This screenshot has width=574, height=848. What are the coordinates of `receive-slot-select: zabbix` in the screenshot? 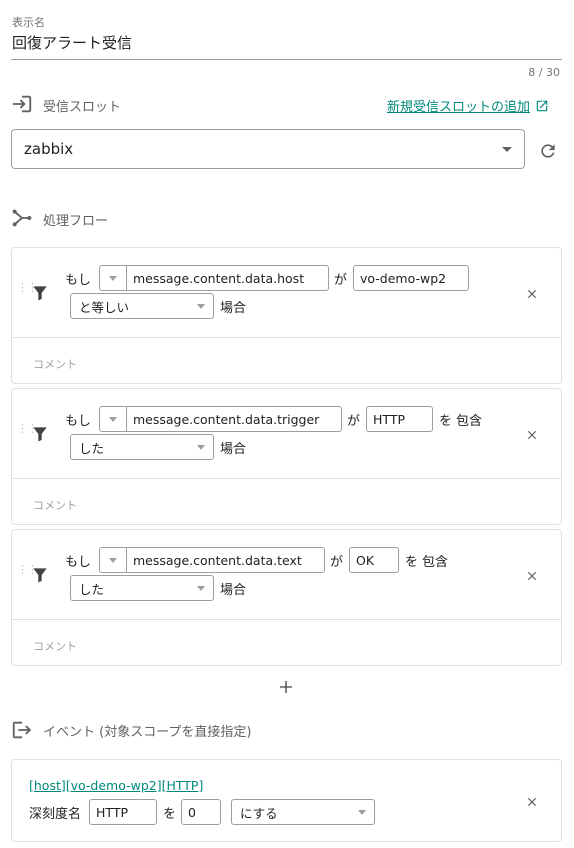 It's located at (268, 149).